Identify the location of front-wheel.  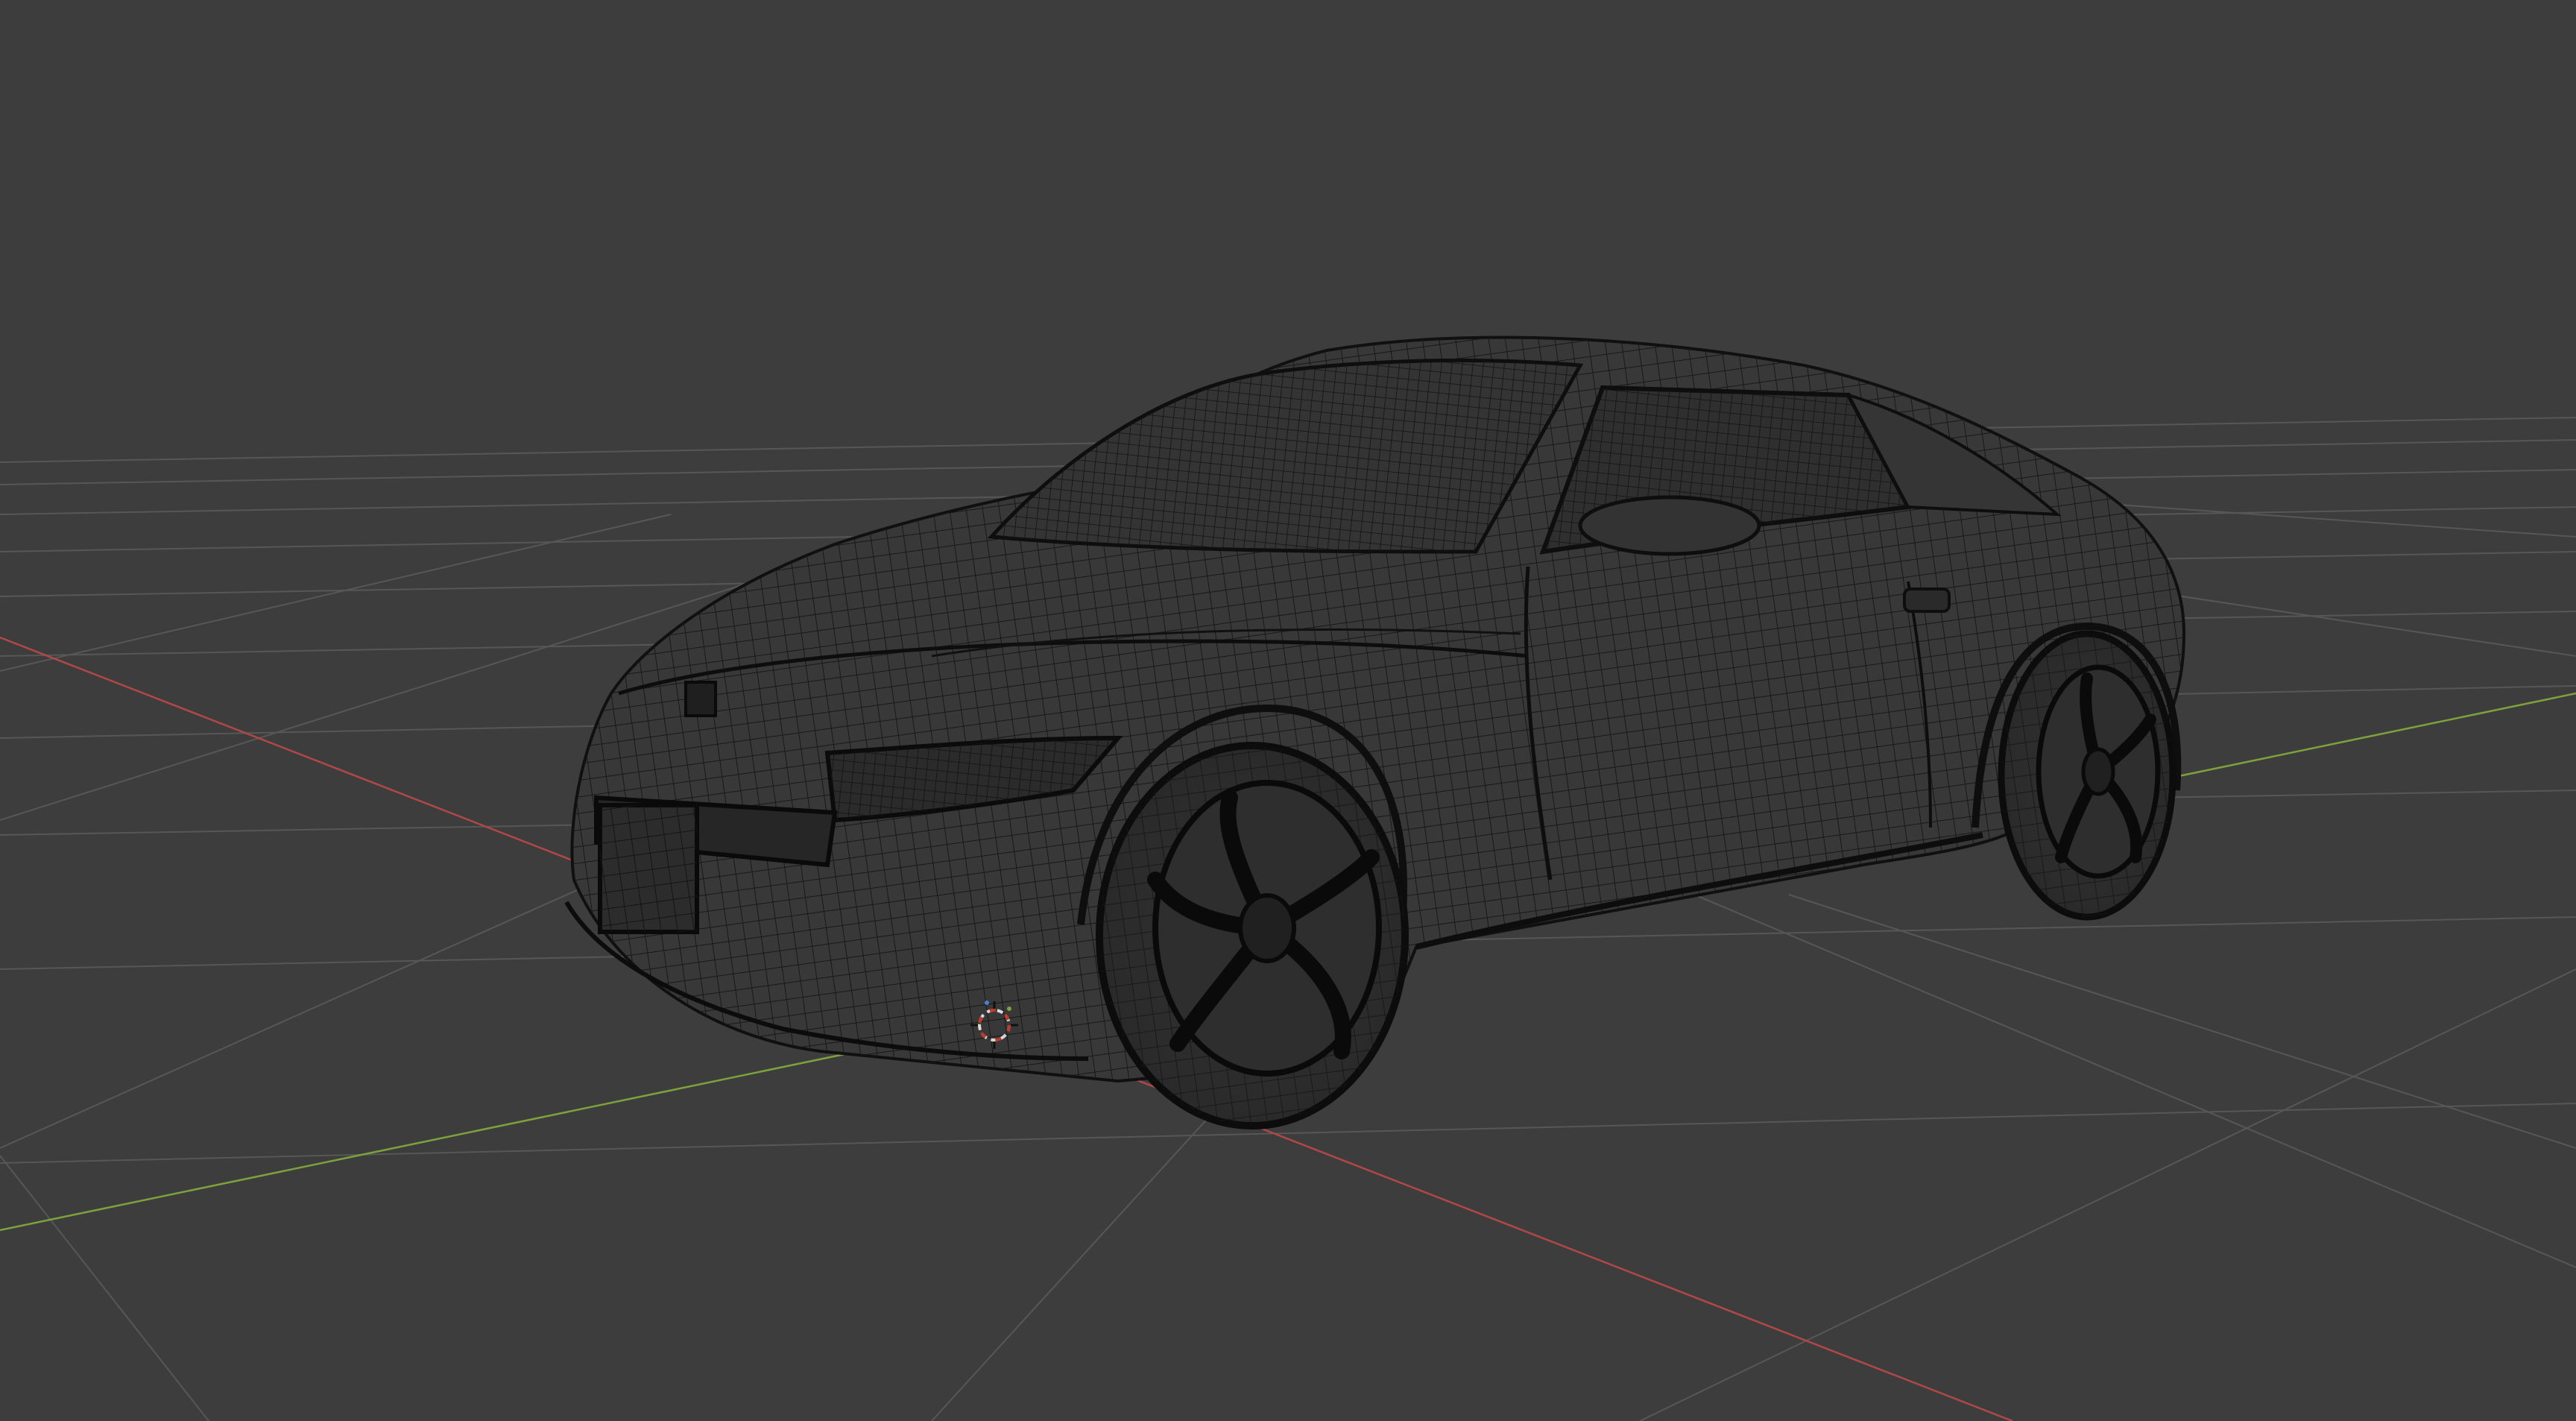
(1252, 935).